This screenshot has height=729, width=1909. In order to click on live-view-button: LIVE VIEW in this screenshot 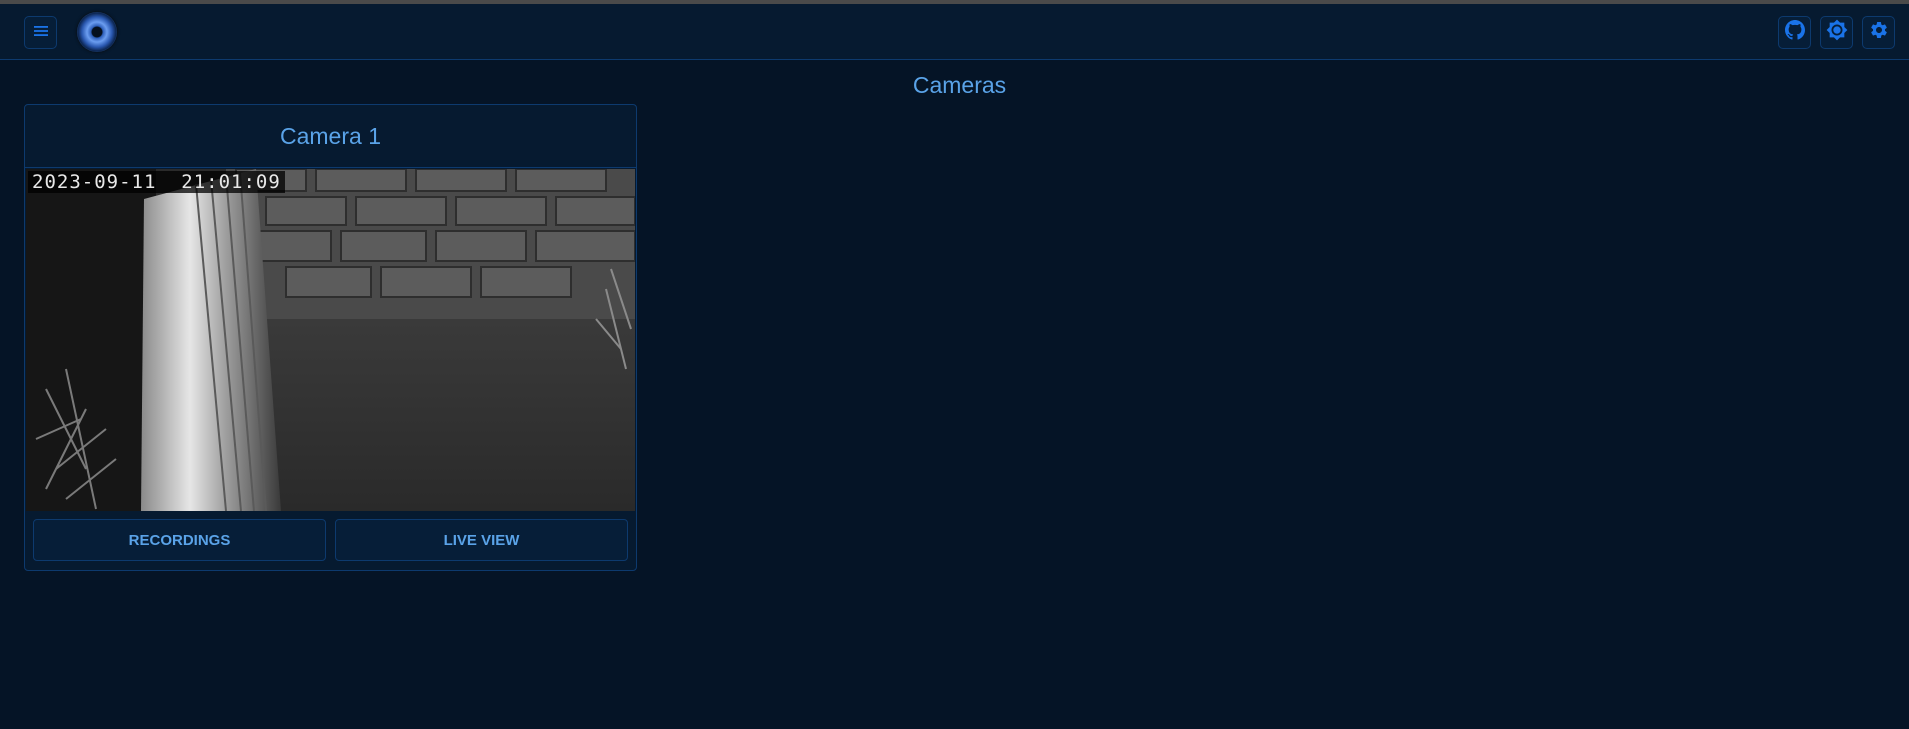, I will do `click(481, 540)`.